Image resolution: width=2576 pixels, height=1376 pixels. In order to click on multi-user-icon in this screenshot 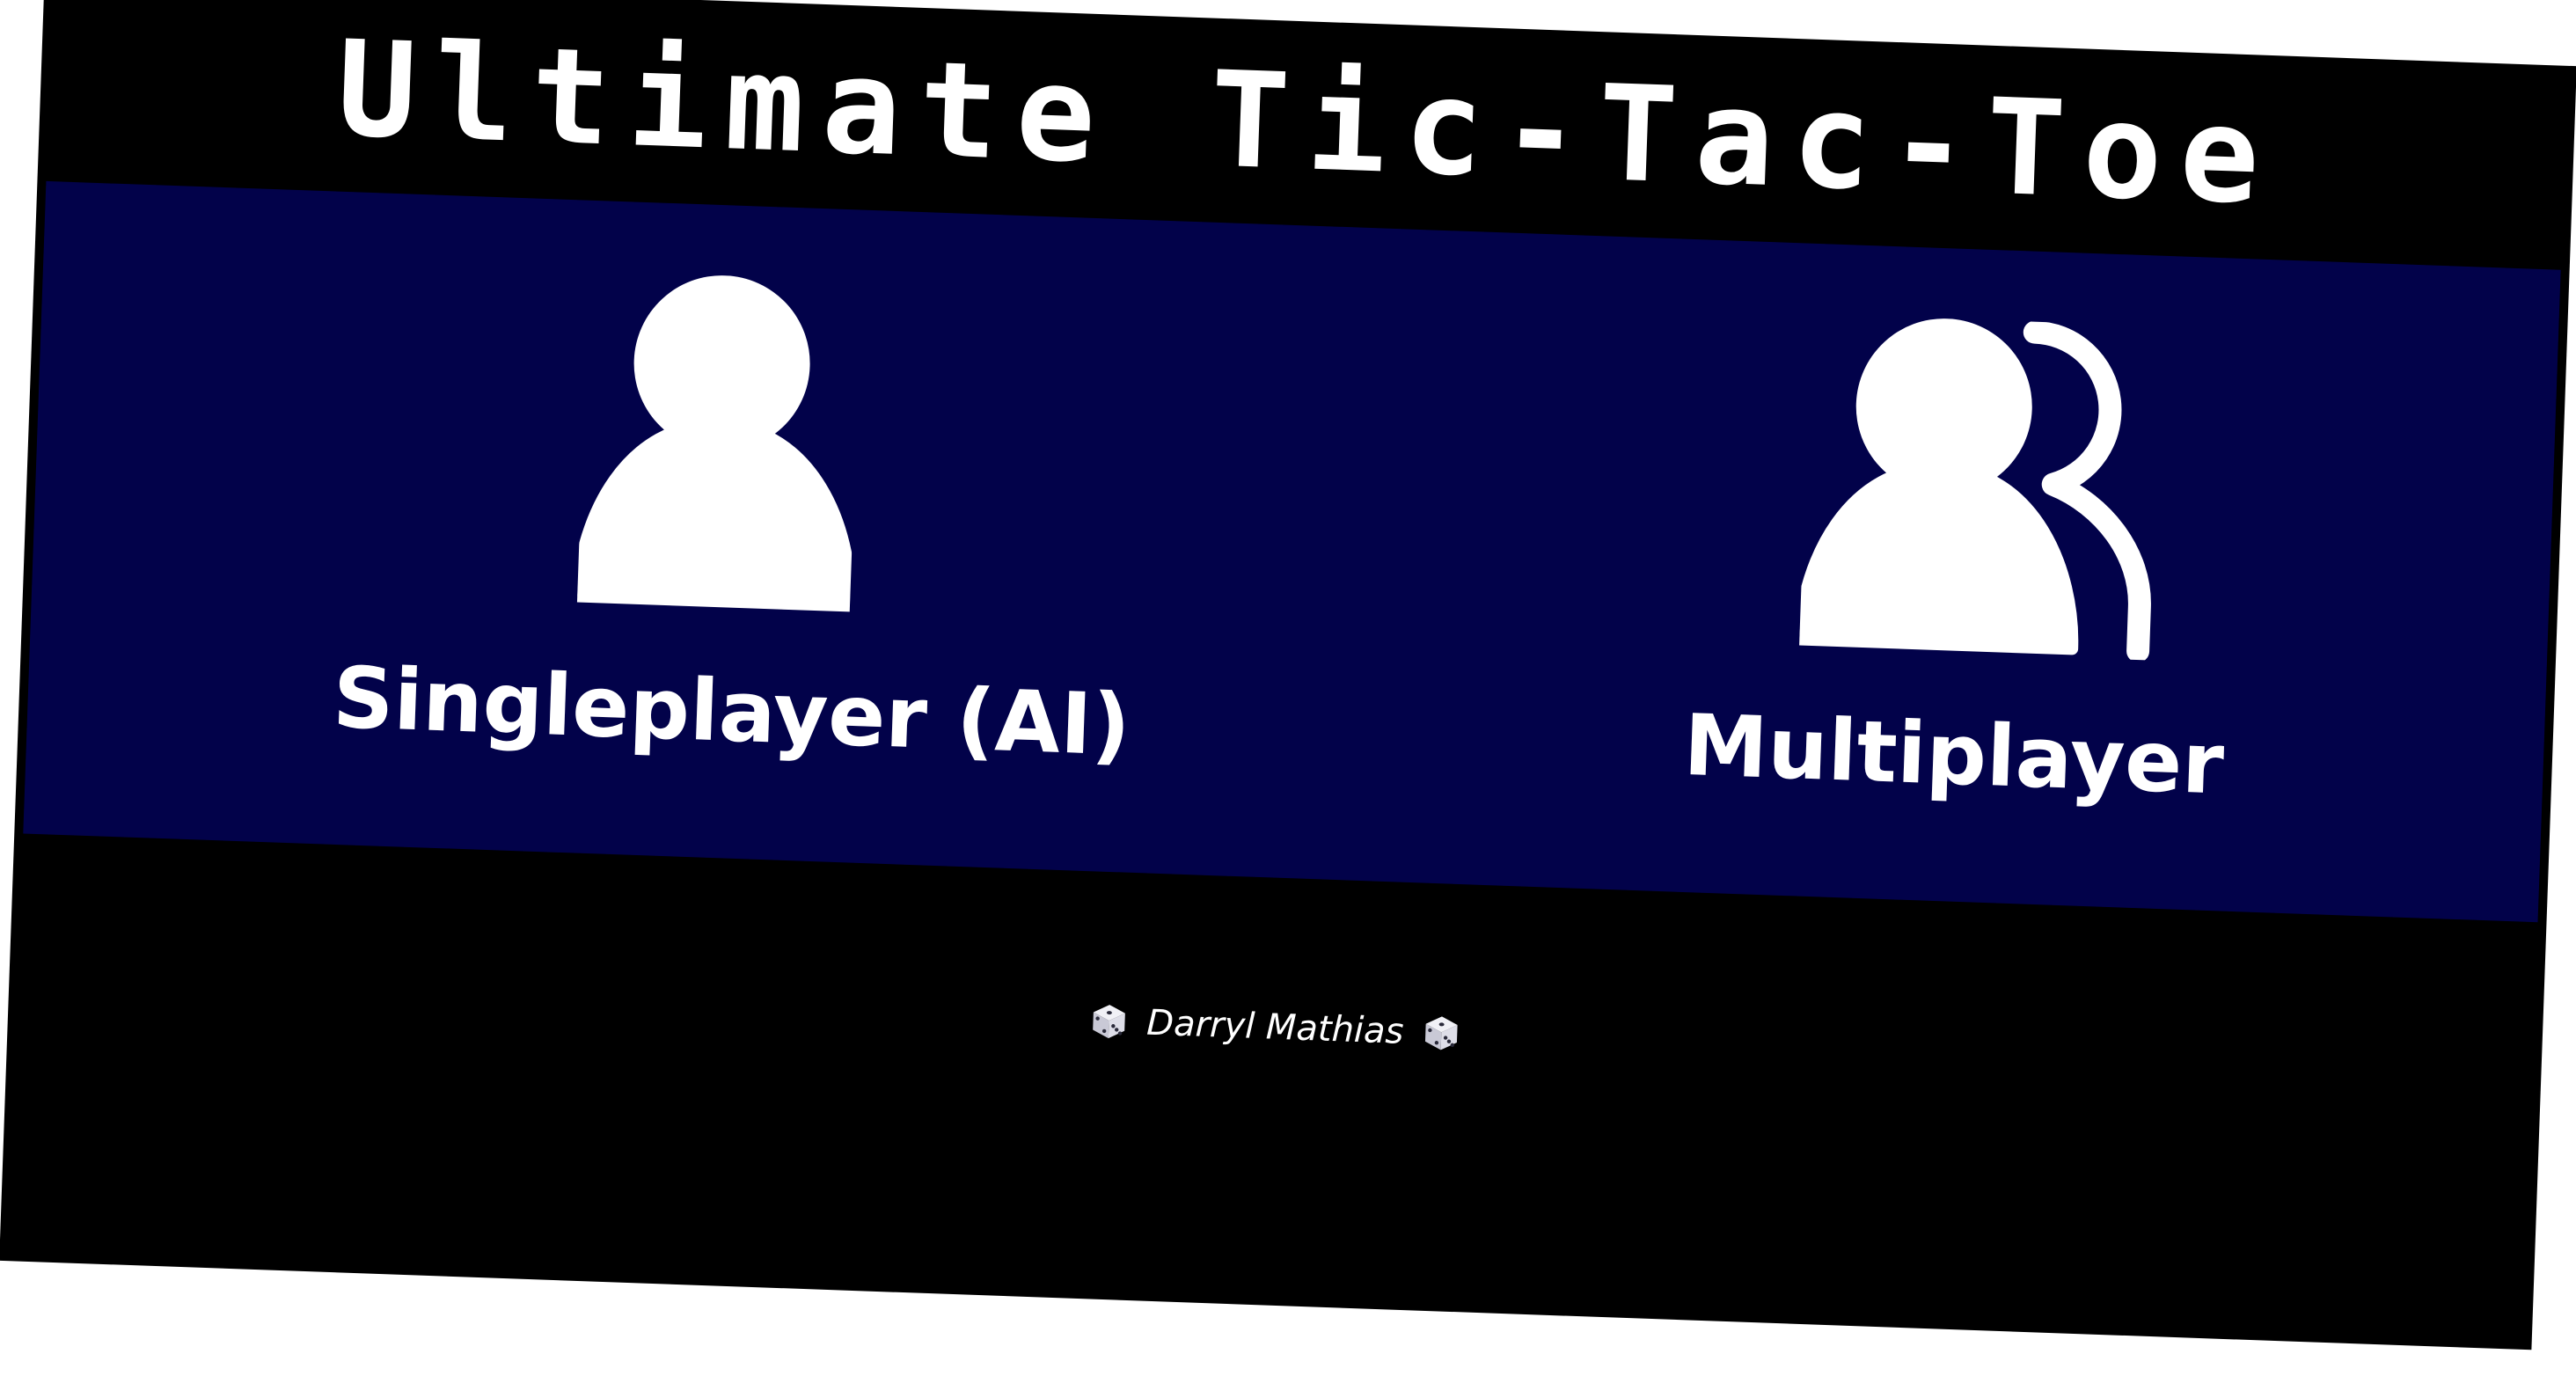, I will do `click(1974, 490)`.